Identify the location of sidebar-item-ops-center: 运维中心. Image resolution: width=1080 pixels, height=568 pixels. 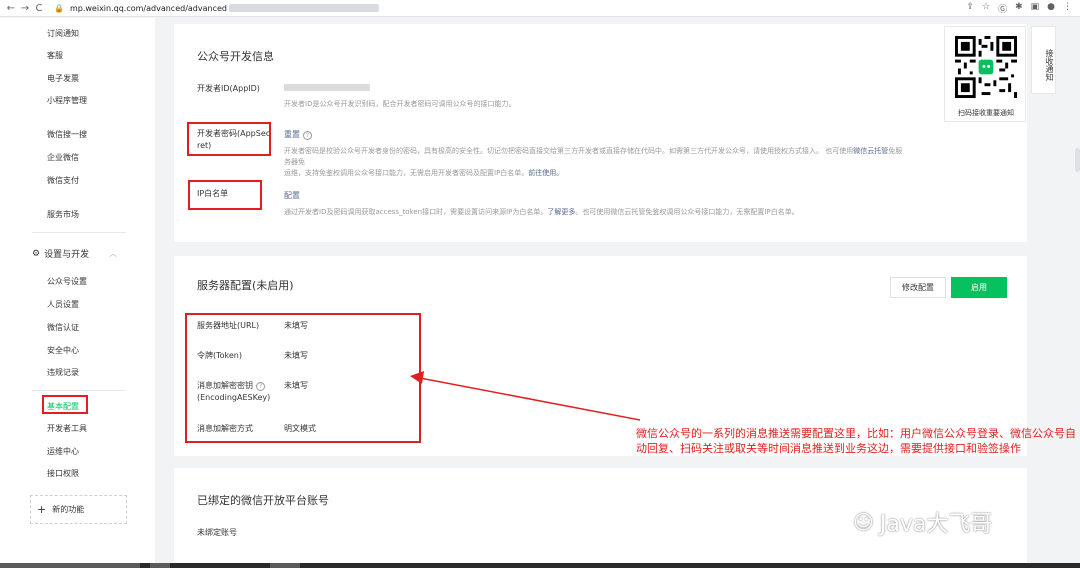
(63, 451).